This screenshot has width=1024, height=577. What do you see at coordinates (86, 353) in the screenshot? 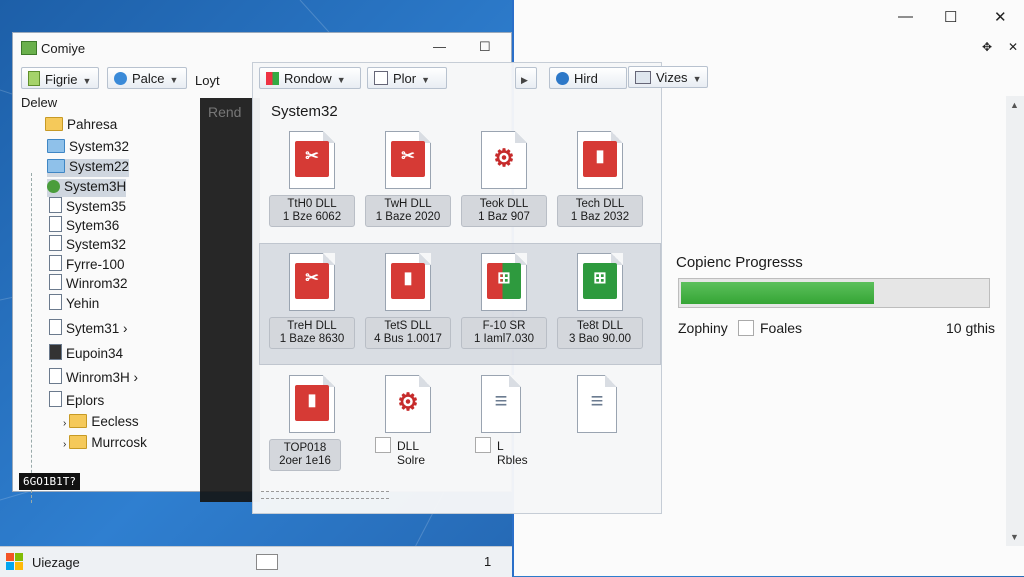
I see `tree-item: Eupoin34` at bounding box center [86, 353].